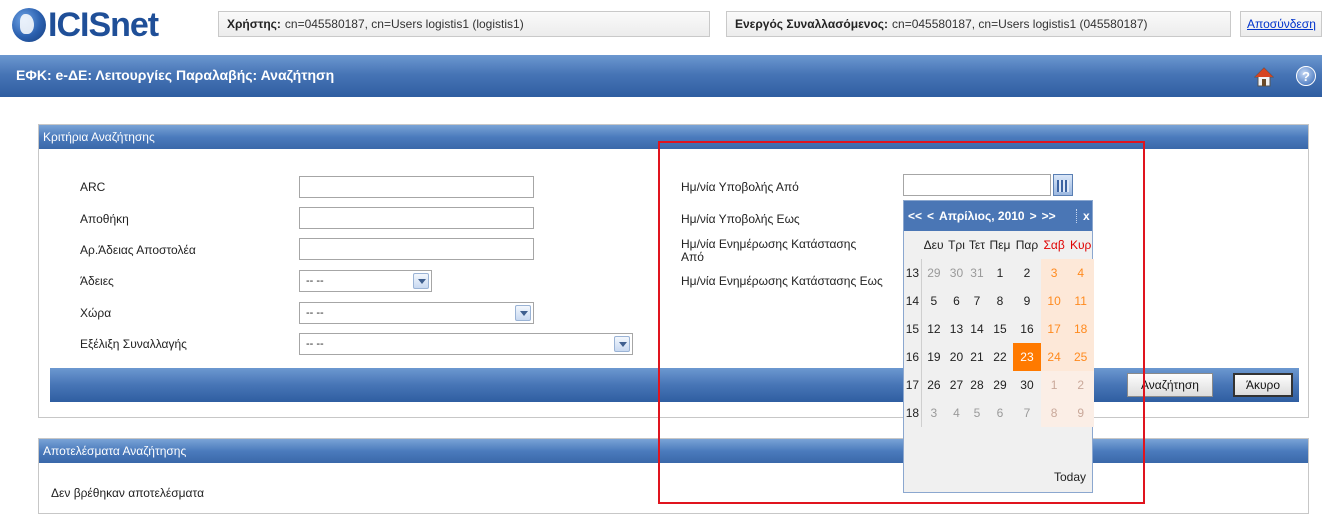  What do you see at coordinates (99, 137) in the screenshot?
I see `criteria-title: Κριτήρια Αναζήτησης` at bounding box center [99, 137].